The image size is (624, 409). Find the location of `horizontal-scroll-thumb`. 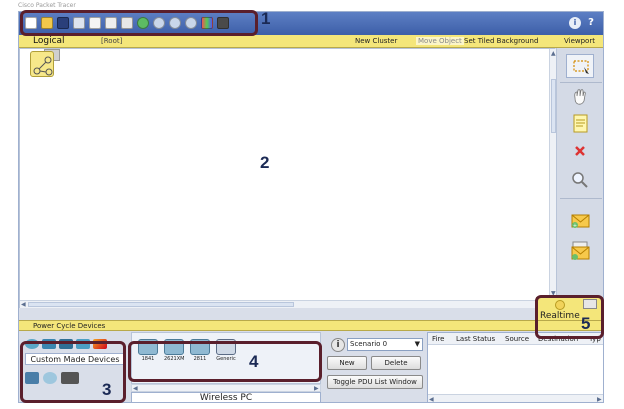

horizontal-scroll-thumb is located at coordinates (161, 304).